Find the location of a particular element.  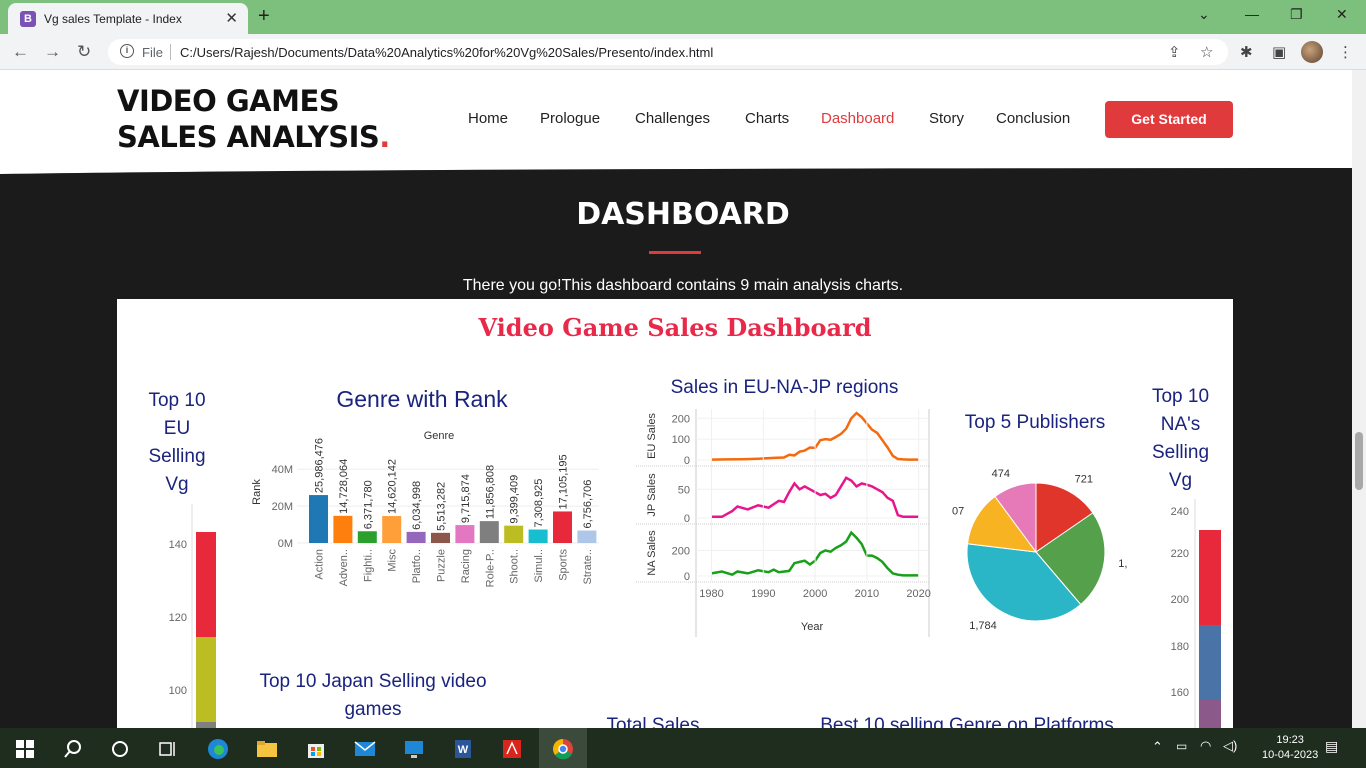

genre-value-label: 7,308,925 is located at coordinates (539, 503).